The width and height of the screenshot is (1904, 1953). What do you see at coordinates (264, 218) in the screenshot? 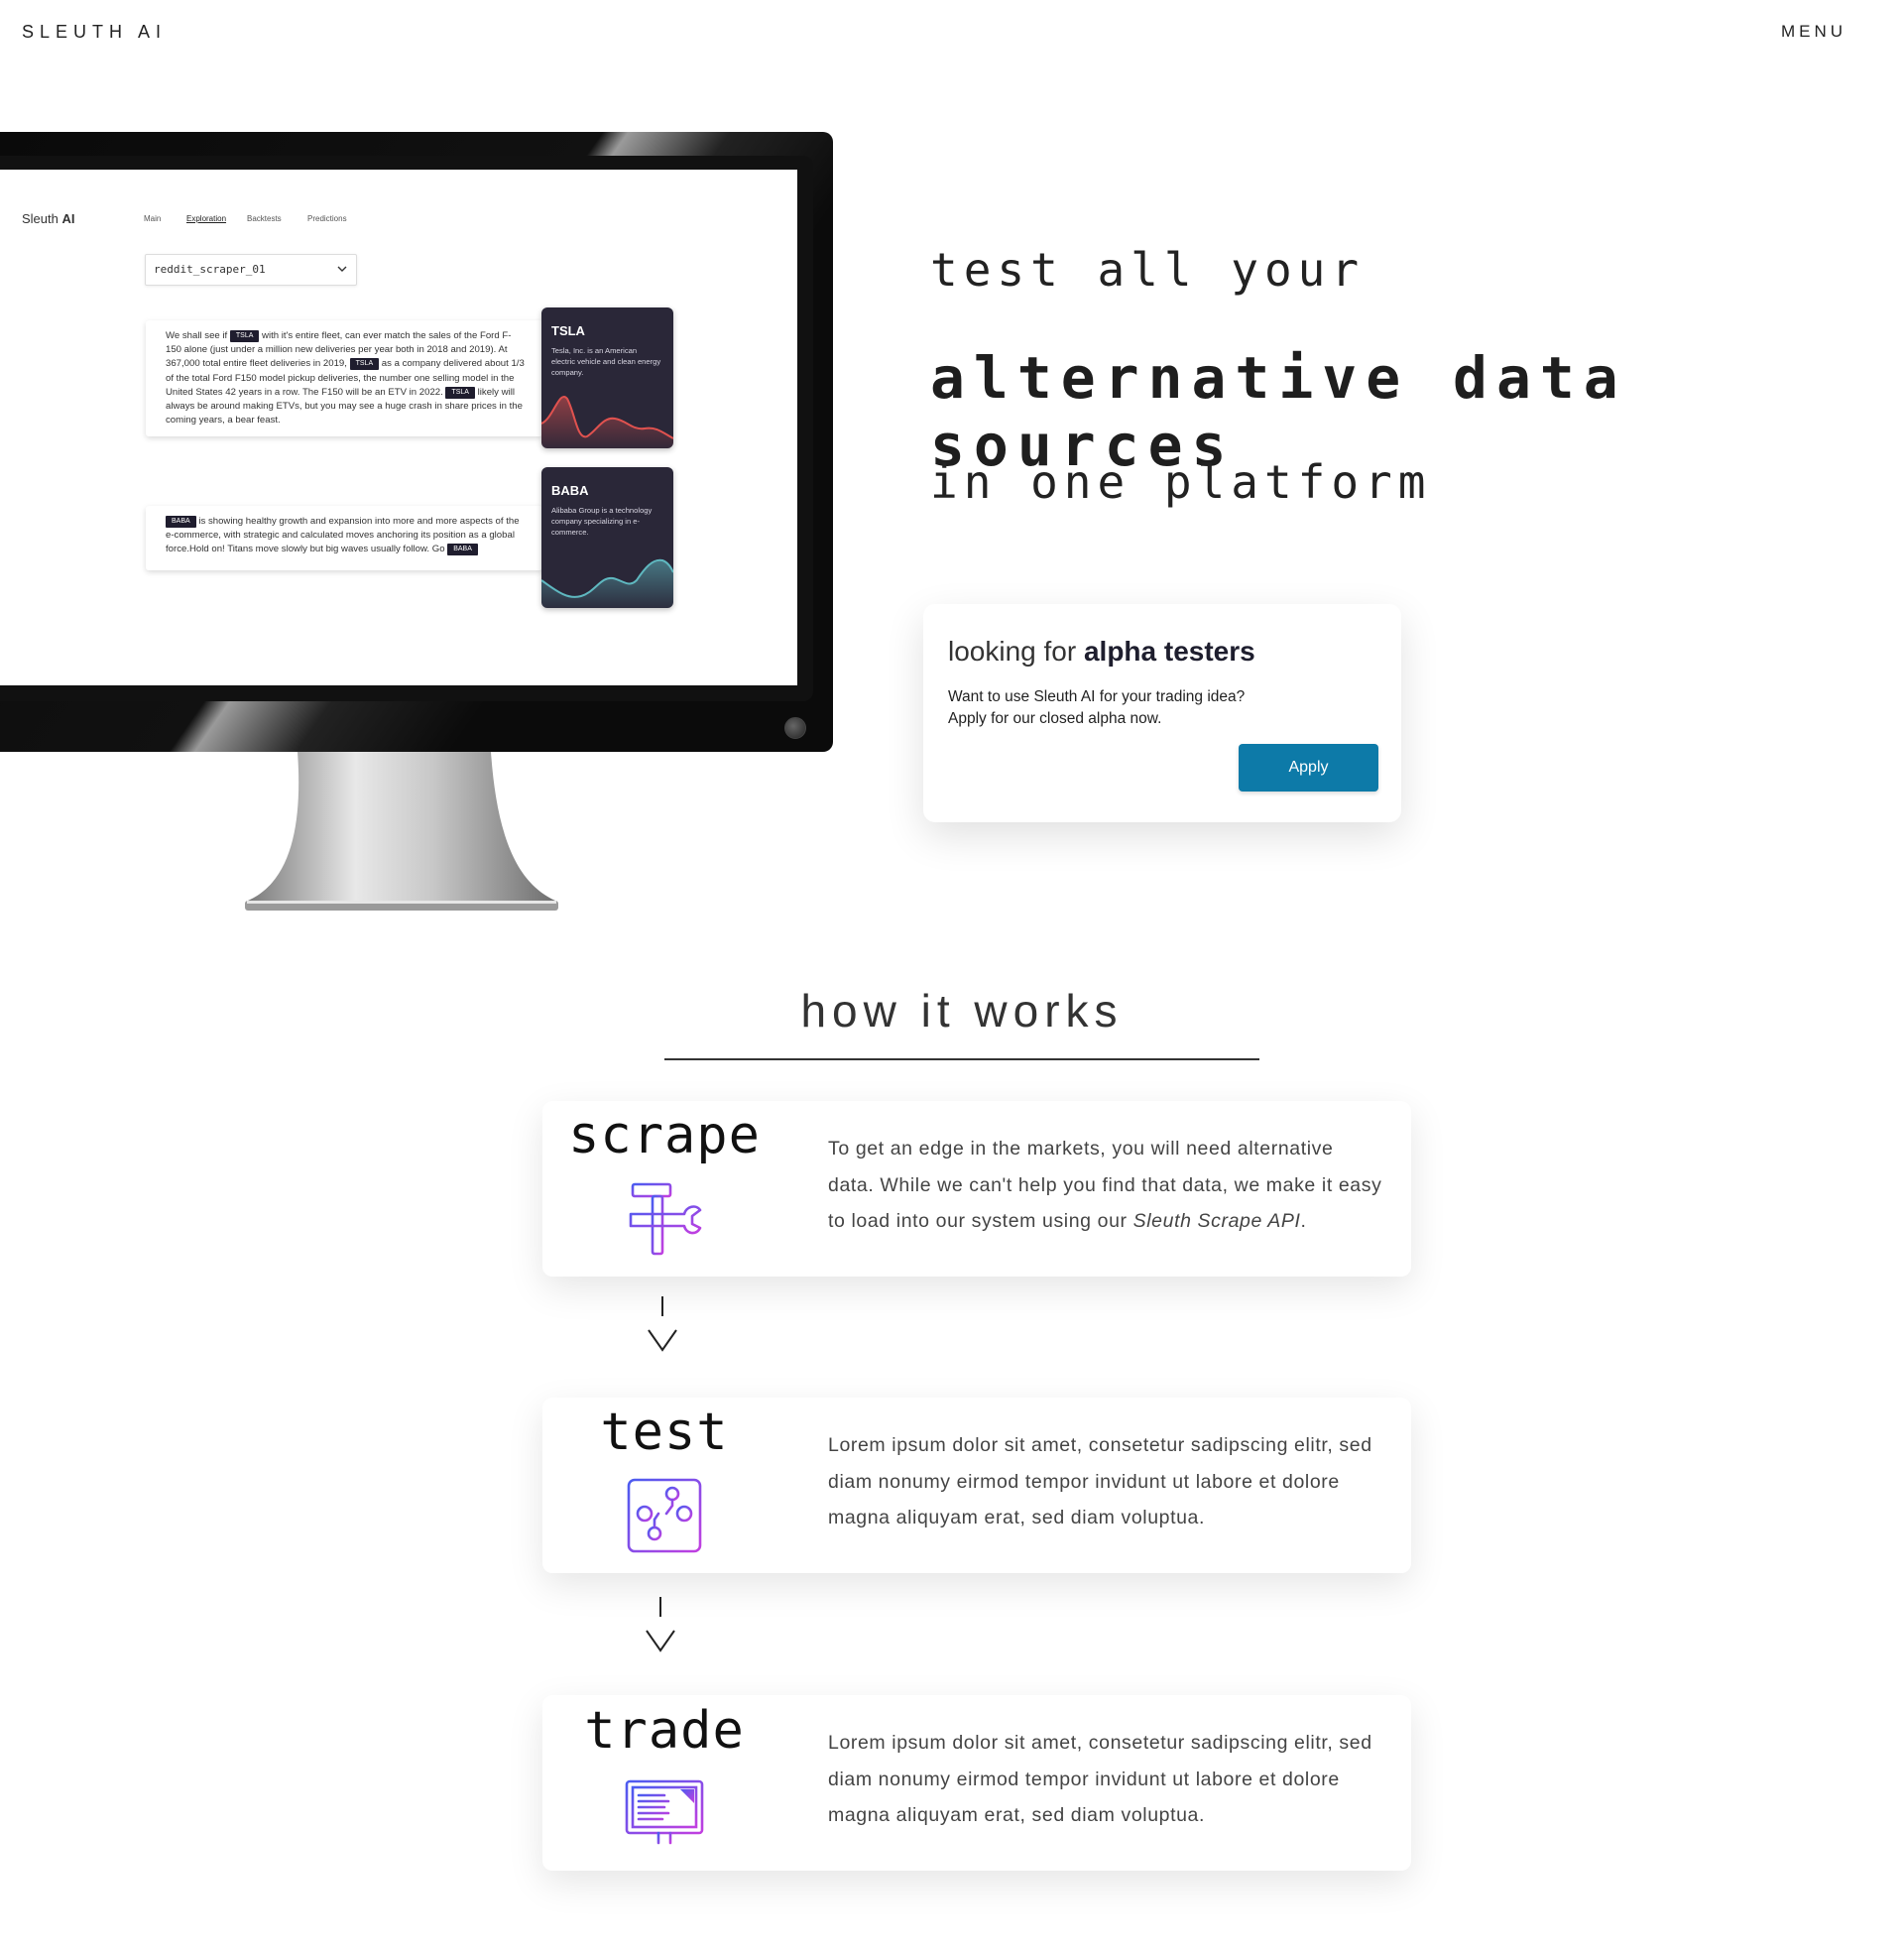
I see `tab-backtests: Backtests` at bounding box center [264, 218].